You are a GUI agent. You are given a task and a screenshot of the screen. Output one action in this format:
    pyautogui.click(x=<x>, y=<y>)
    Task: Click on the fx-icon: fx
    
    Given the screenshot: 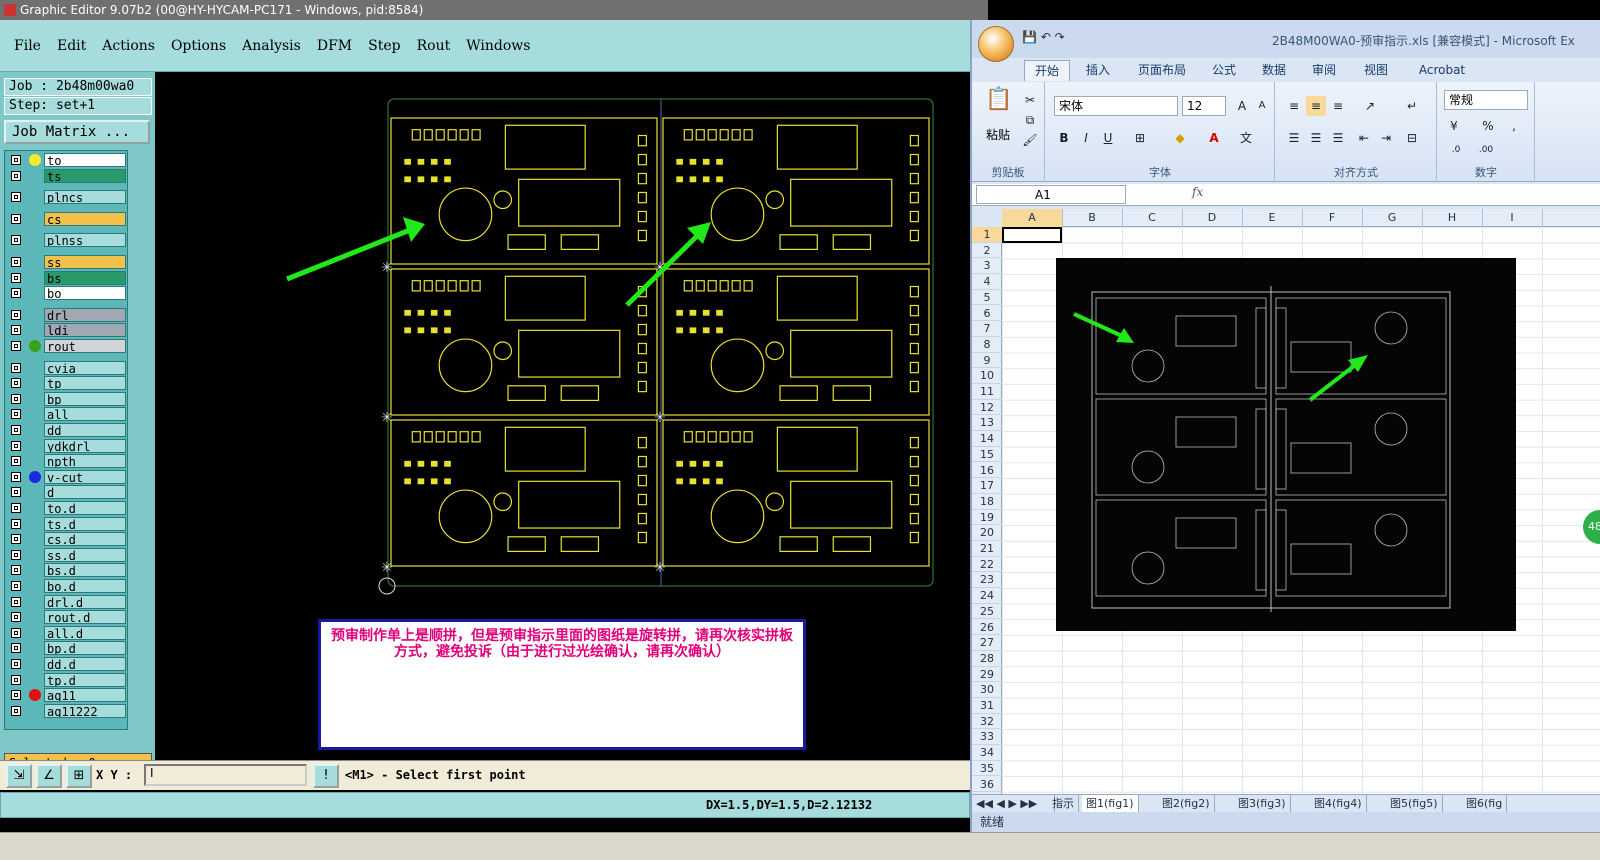 What is the action you would take?
    pyautogui.click(x=1197, y=192)
    